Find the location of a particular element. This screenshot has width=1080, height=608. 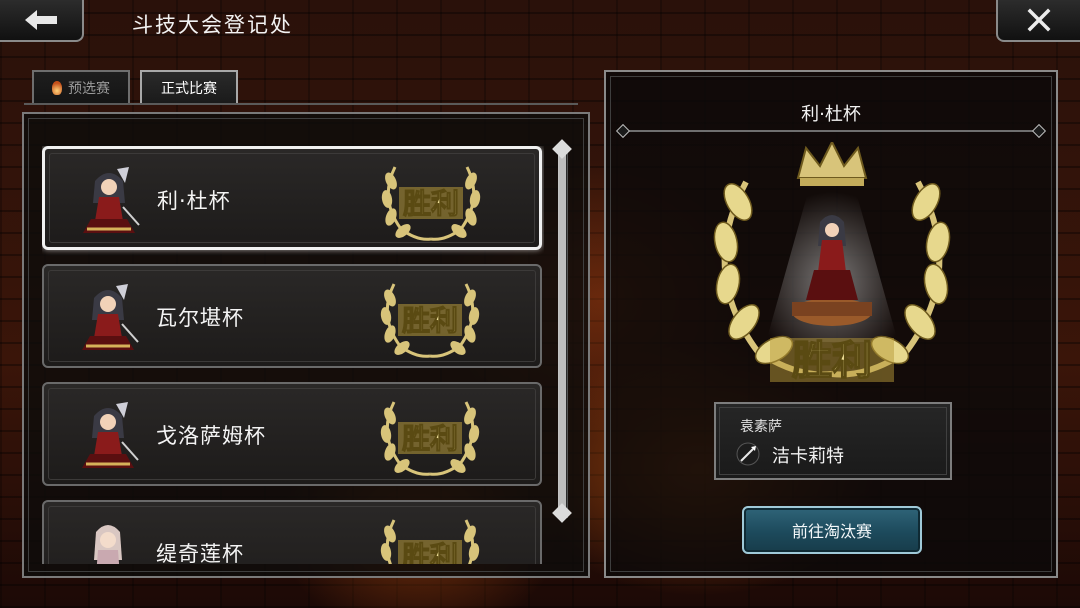

title-divider is located at coordinates (831, 131).